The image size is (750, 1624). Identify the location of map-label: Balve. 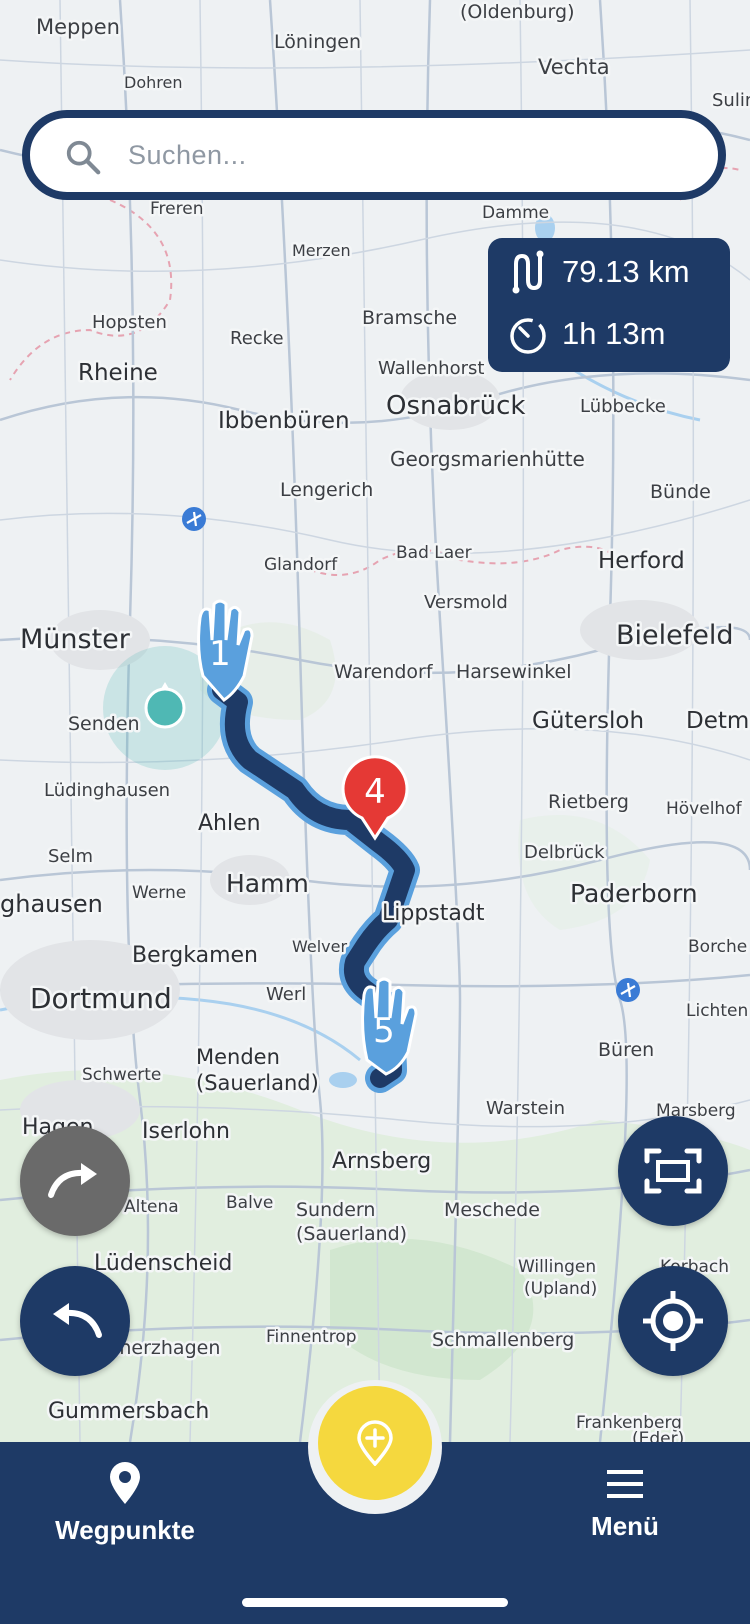
(249, 1203).